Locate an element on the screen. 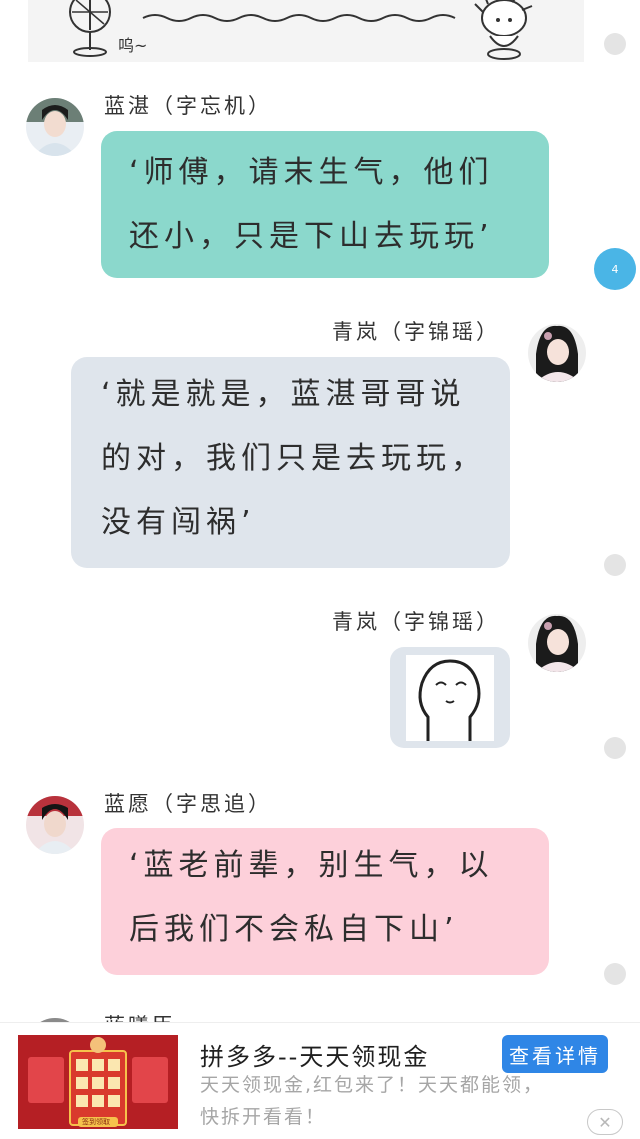  ad-description-line: 天天领现金,红包来了！天天都能领， is located at coordinates (372, 1085).